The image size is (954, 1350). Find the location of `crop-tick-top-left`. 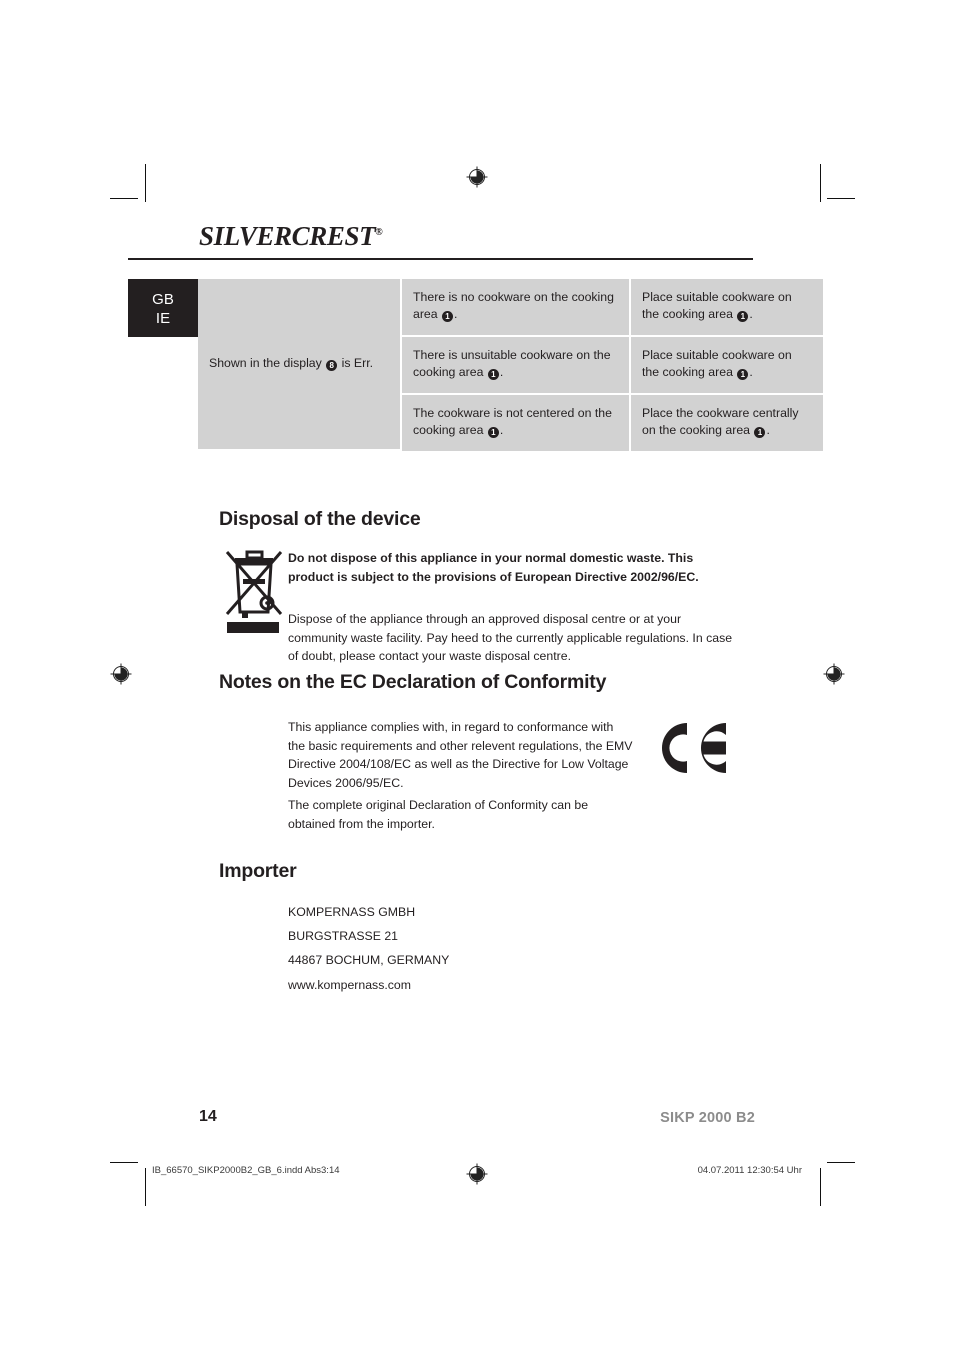

crop-tick-top-left is located at coordinates (124, 198).